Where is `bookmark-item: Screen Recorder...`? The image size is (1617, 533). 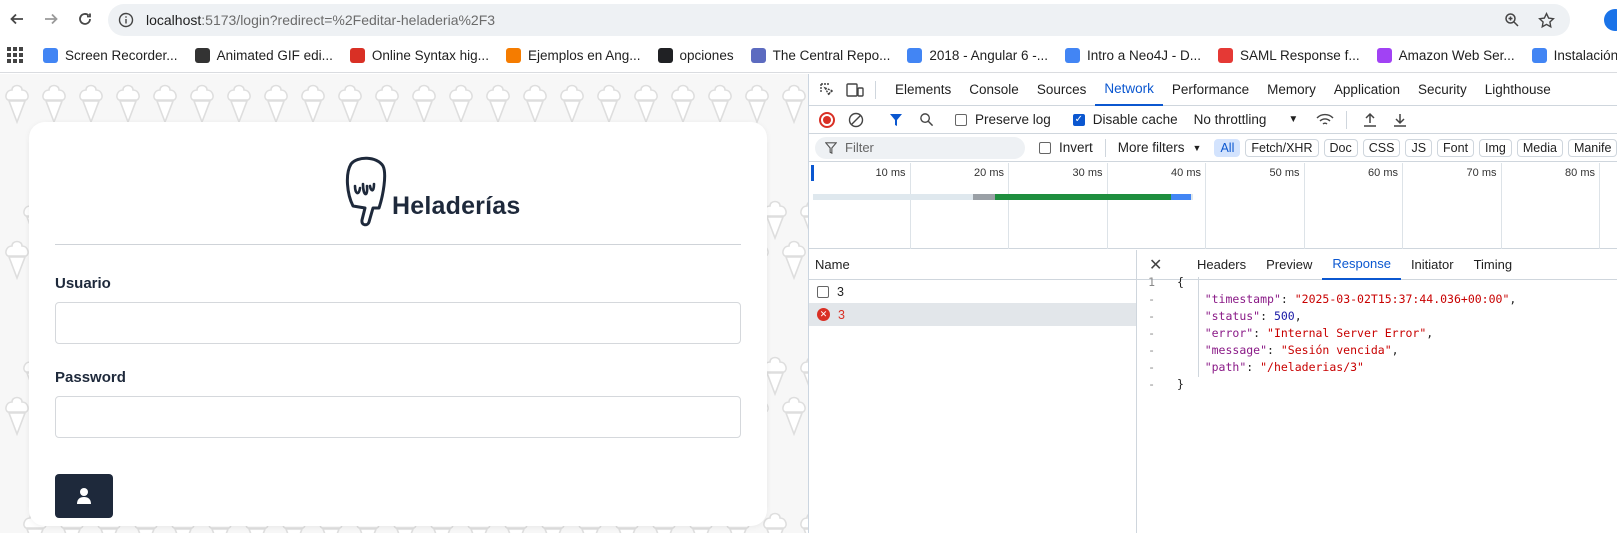 bookmark-item: Screen Recorder... is located at coordinates (110, 55).